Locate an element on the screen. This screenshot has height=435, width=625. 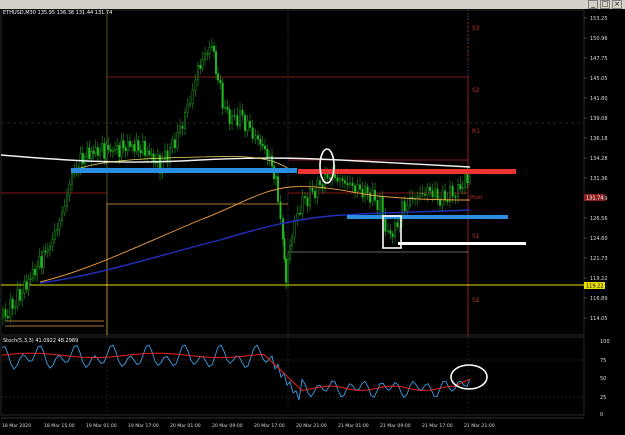
time-tick: 20 Mar 01:00 is located at coordinates (185, 426).